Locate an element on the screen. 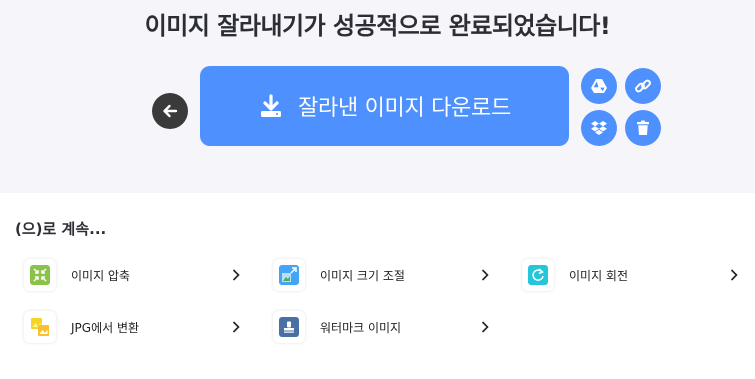 The width and height of the screenshot is (755, 379). back-button is located at coordinates (170, 111).